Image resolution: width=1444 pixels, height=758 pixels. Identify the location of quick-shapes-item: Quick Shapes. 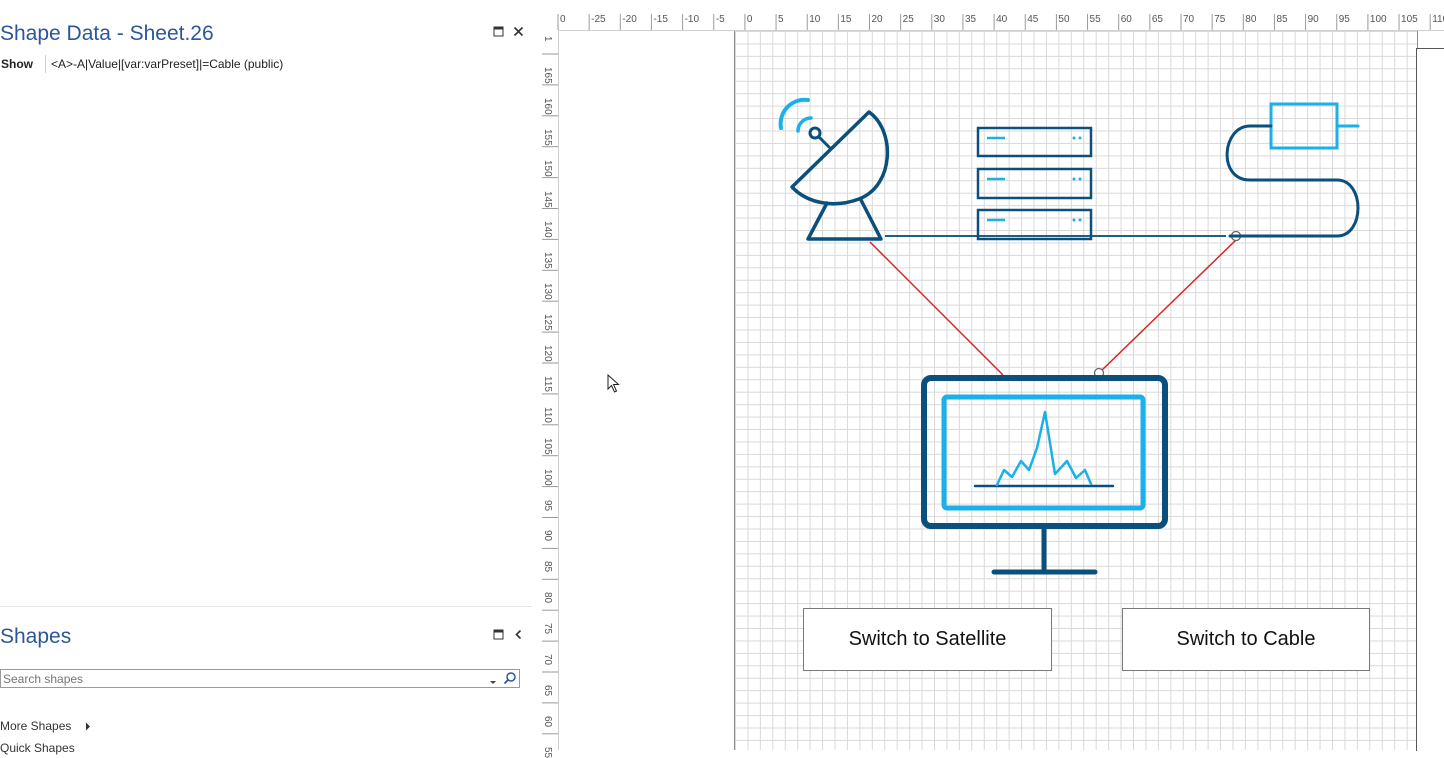
(37, 748).